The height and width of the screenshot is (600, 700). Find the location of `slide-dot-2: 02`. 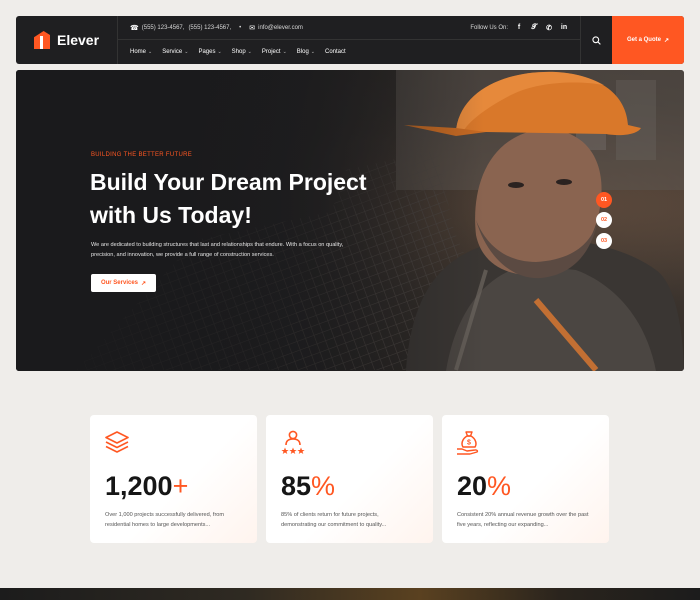

slide-dot-2: 02 is located at coordinates (604, 220).